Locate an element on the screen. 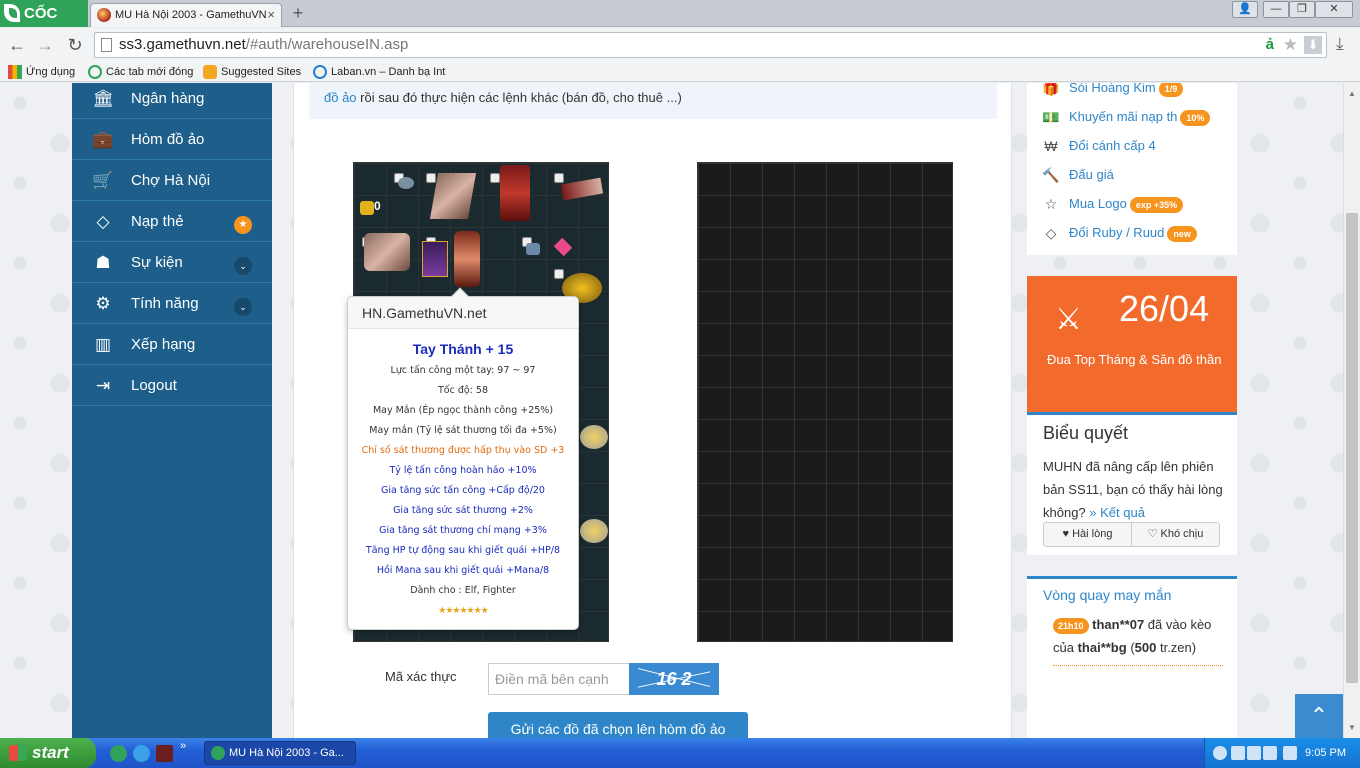 This screenshot has width=1360, height=768. quicklaunch-more-icon: » is located at coordinates (183, 746).